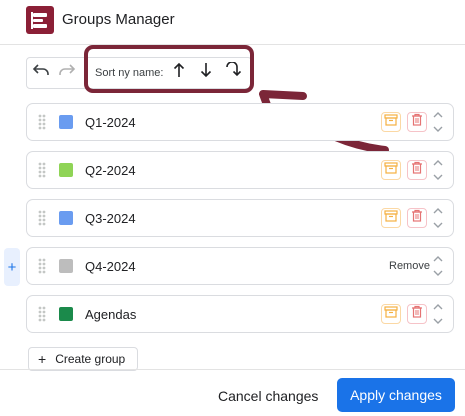 Image resolution: width=465 pixels, height=416 pixels. I want to click on group-name: Q1-2024, so click(110, 122).